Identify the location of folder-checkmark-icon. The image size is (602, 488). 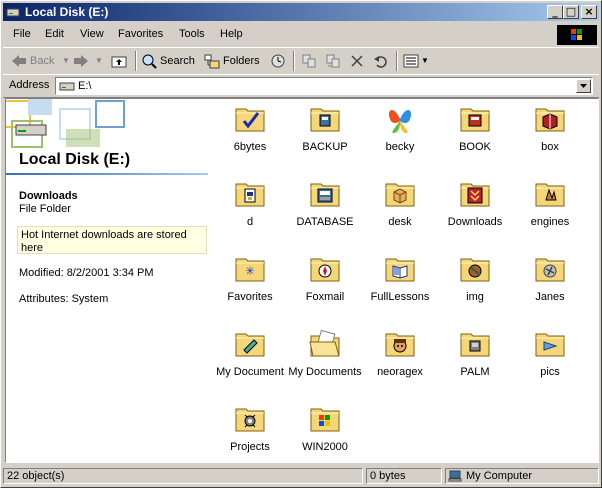
(250, 120).